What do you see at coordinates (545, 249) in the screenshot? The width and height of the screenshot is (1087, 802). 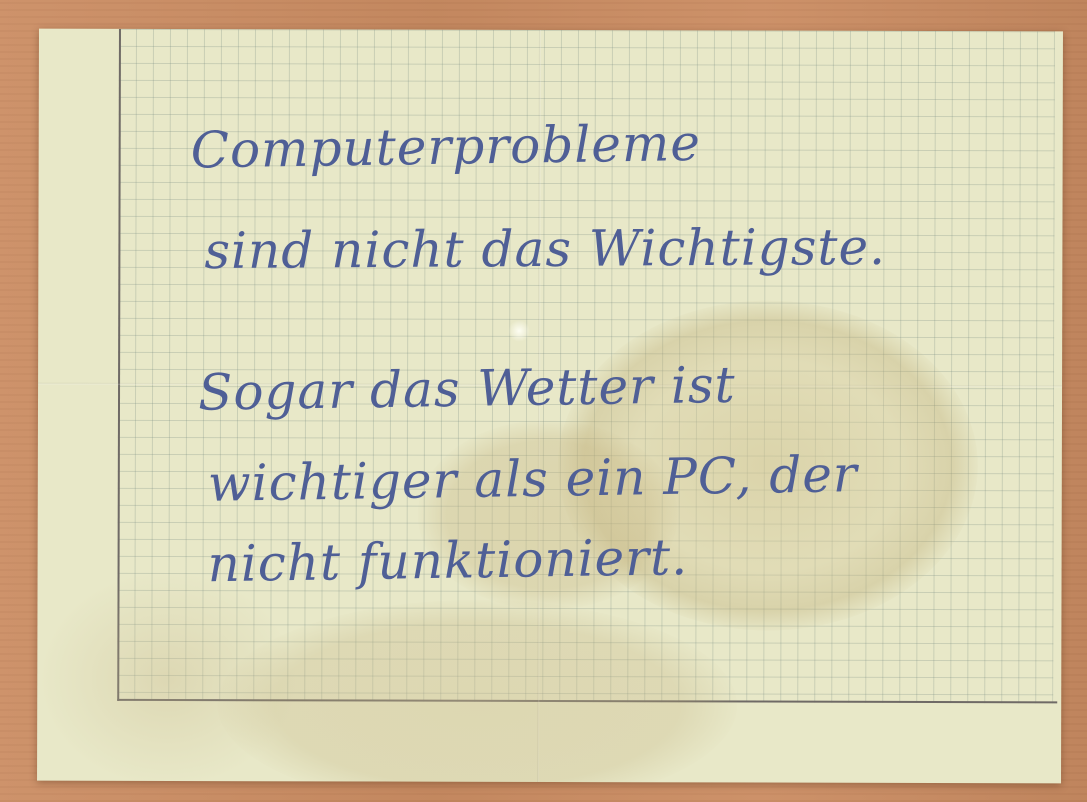 I see `handwritten-line-2: sind nicht das Wichtigste.` at bounding box center [545, 249].